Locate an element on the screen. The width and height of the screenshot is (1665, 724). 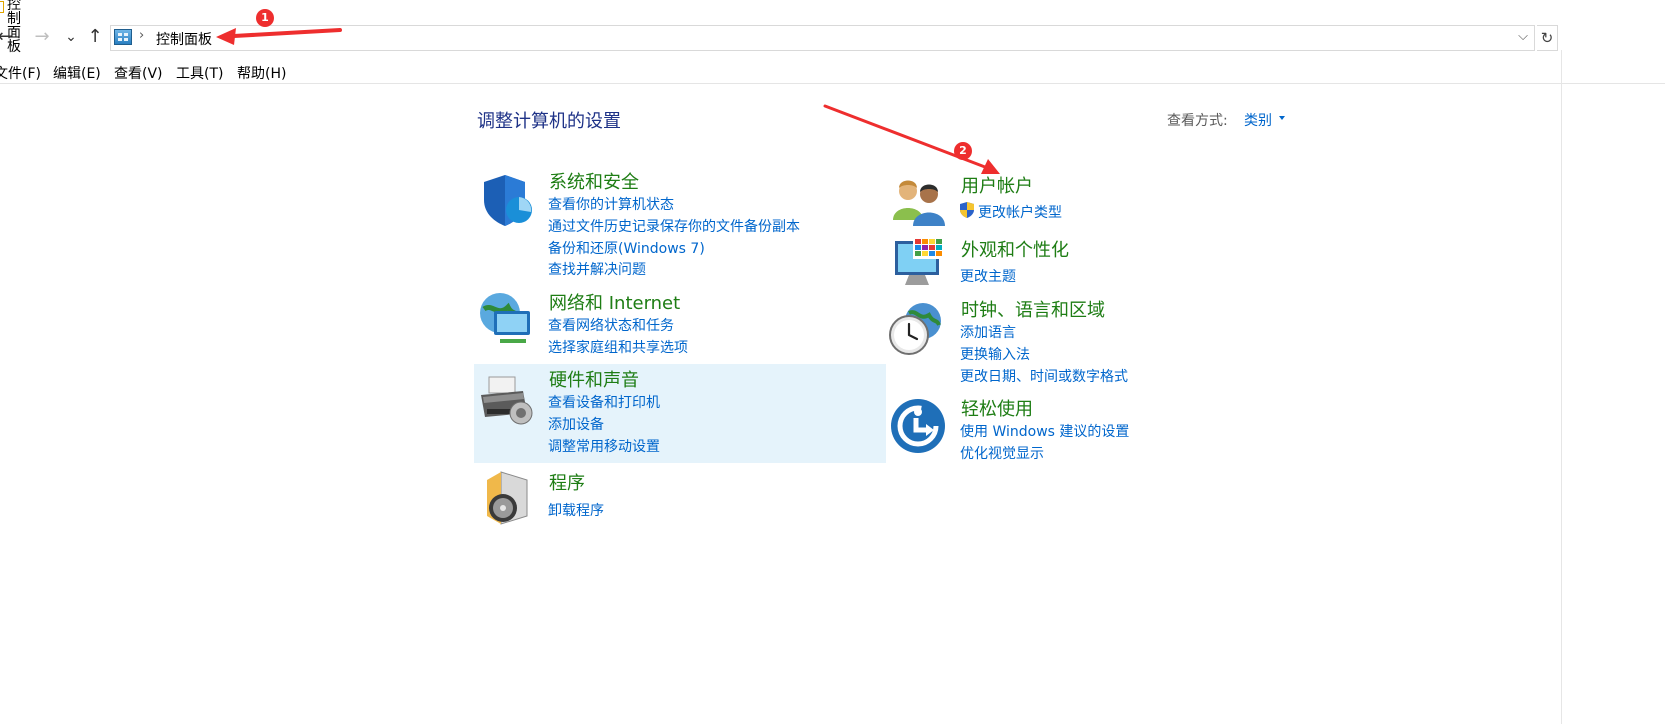
menu-edit: 编辑(E) is located at coordinates (77, 73).